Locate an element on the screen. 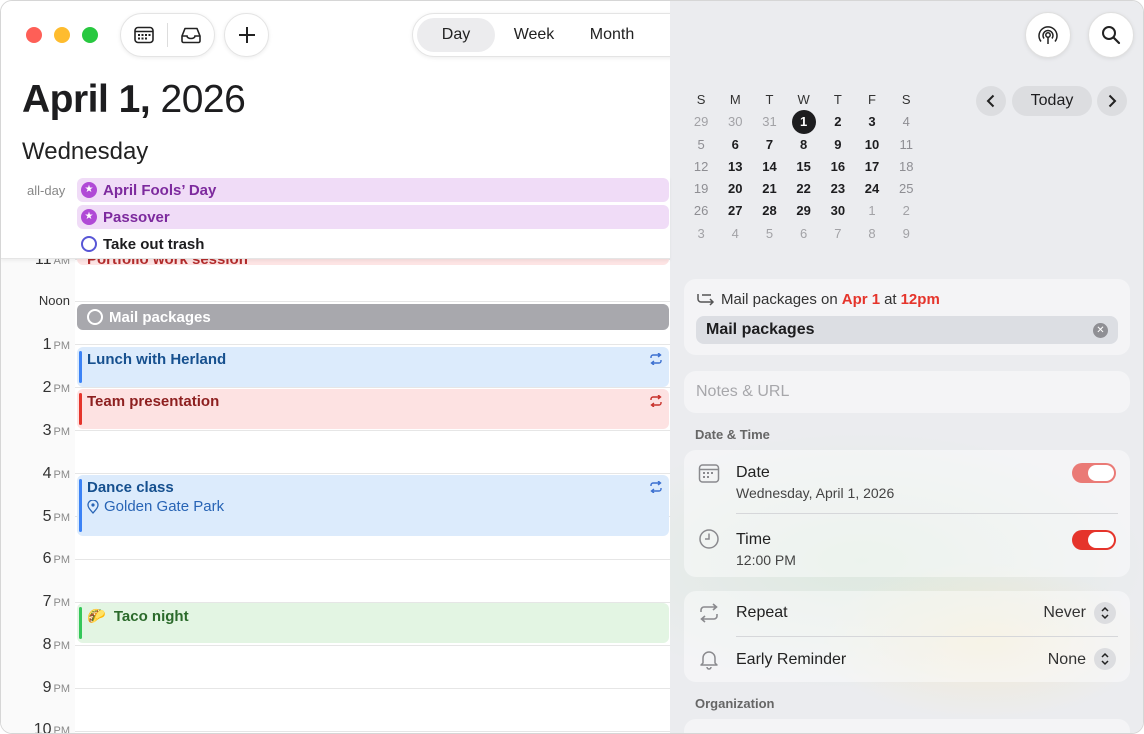 The image size is (1144, 734). previous-month-button is located at coordinates (991, 101).